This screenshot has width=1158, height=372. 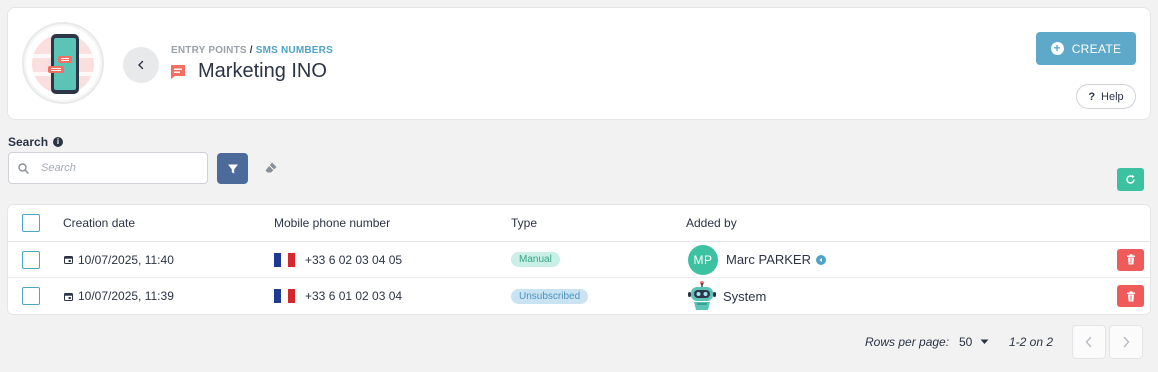 I want to click on eraser-icon, so click(x=271, y=168).